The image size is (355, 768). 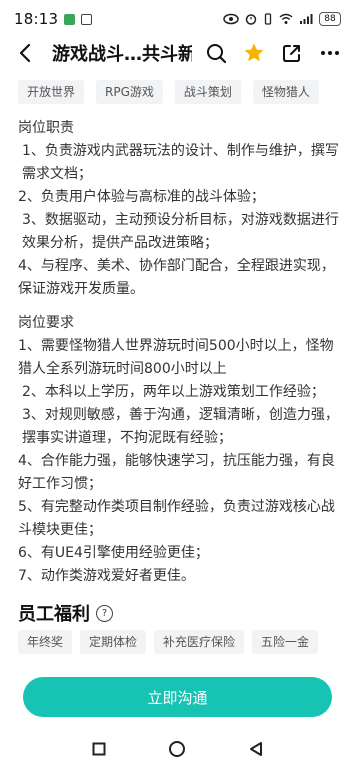 What do you see at coordinates (173, 392) in the screenshot?
I see `requirement-item: 2、本科以上学历，两年以上游戏策划工作经验；` at bounding box center [173, 392].